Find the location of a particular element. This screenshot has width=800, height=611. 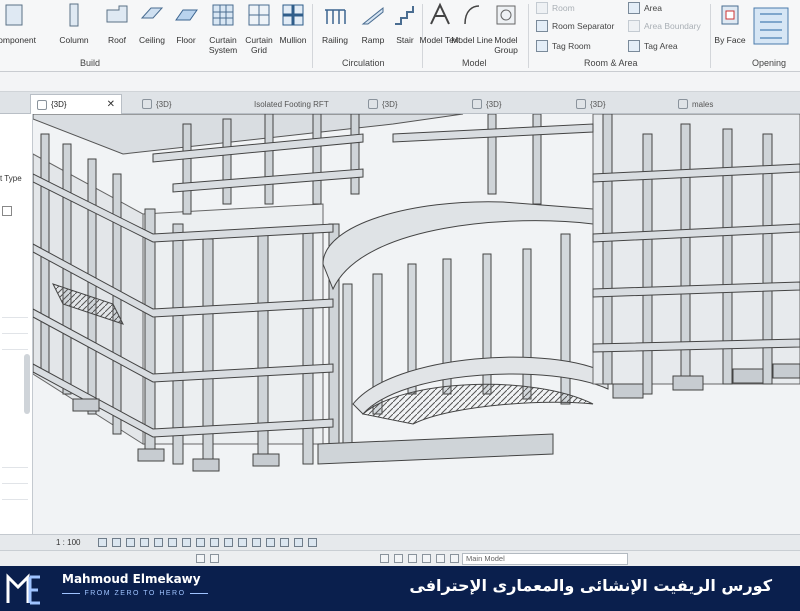

circulation-group-label: Circulation is located at coordinates (363, 63).